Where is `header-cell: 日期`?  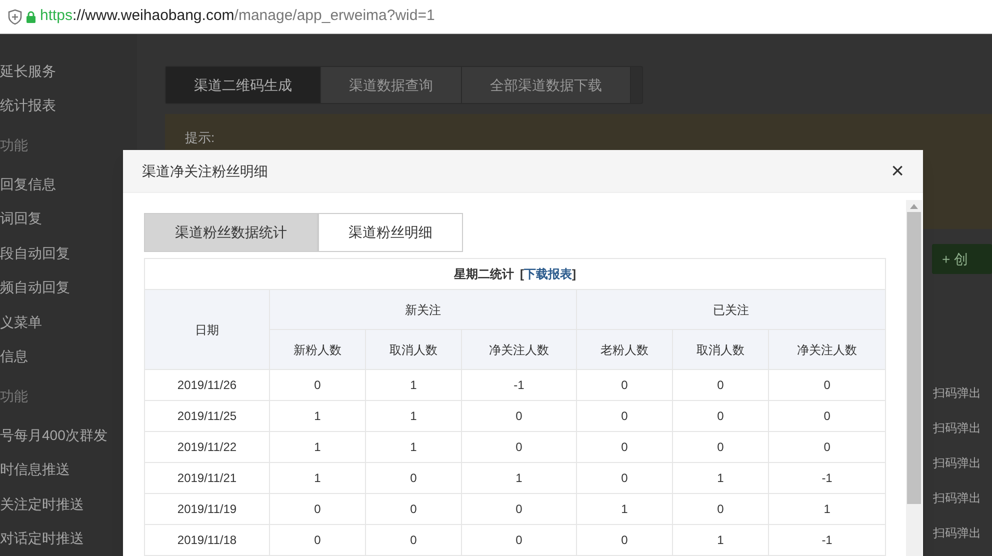
header-cell: 日期 is located at coordinates (207, 330).